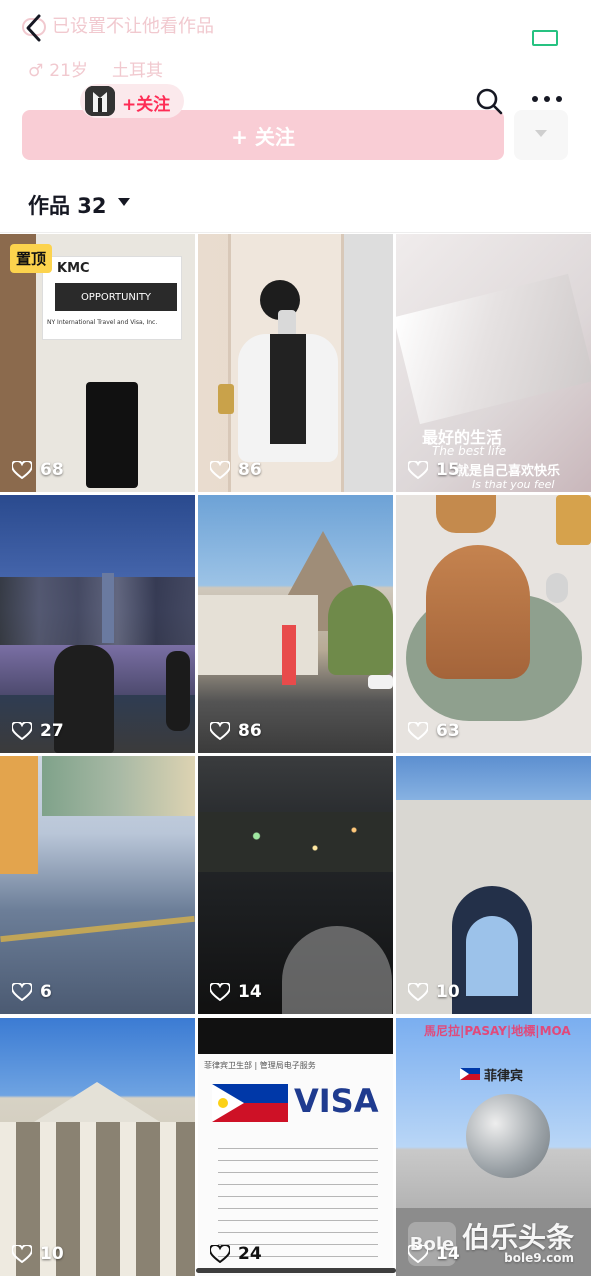 Image resolution: width=591 pixels, height=1280 pixels. What do you see at coordinates (116, 297) in the screenshot?
I see `sign-title: OPPORTUNITY` at bounding box center [116, 297].